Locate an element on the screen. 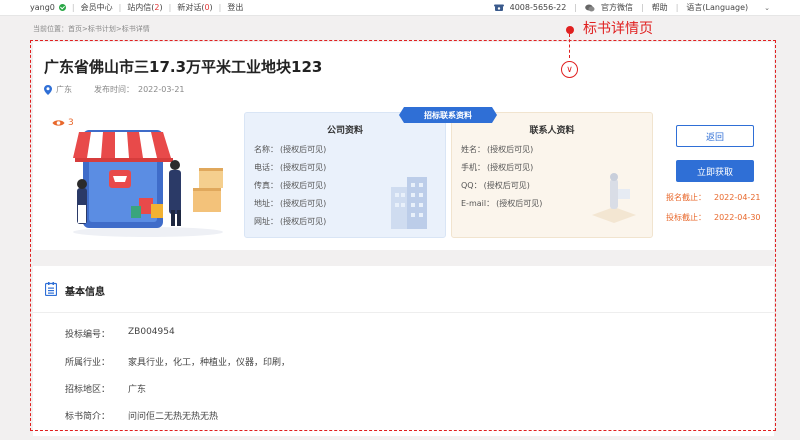  phone-icon is located at coordinates (498, 7).